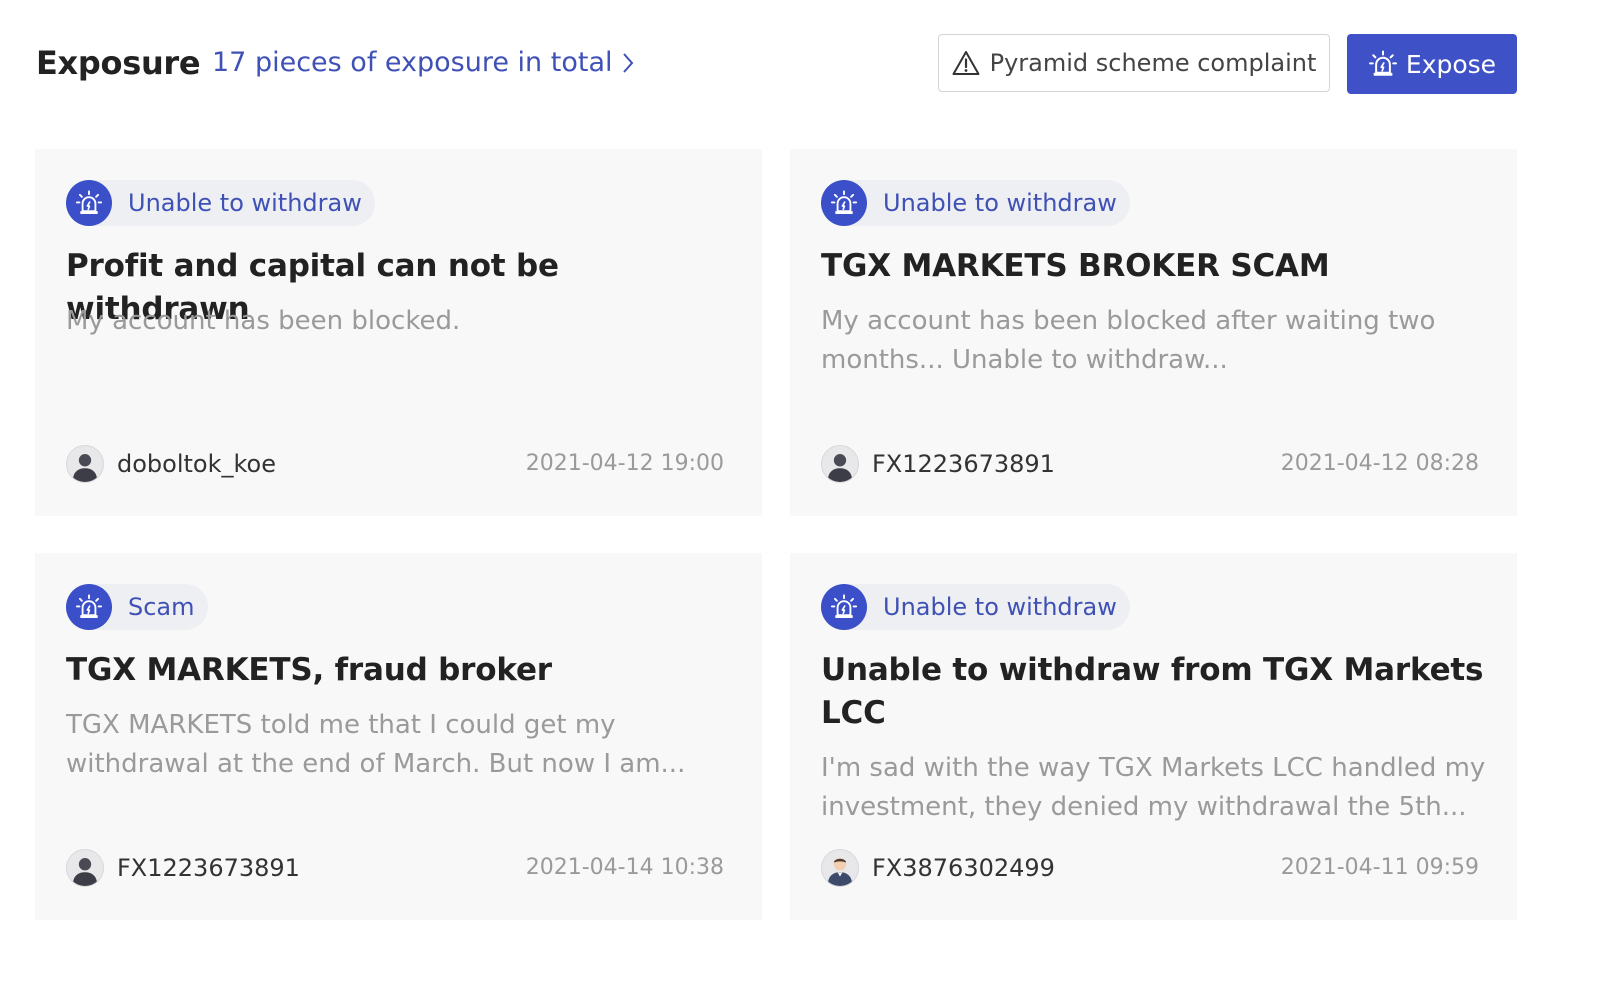 Image resolution: width=1600 pixels, height=1000 pixels. What do you see at coordinates (1153, 63) in the screenshot?
I see `complaint-button-label: Pyramid scheme complaint` at bounding box center [1153, 63].